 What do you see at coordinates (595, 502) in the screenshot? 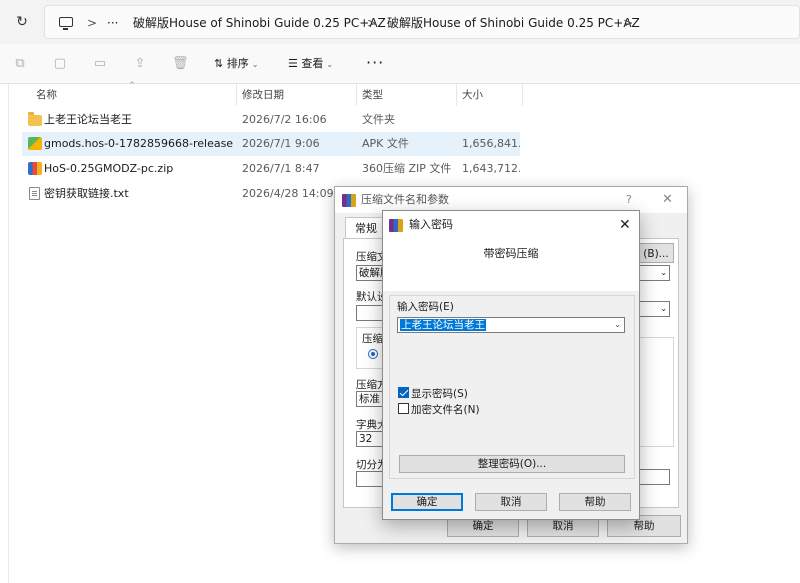
I see `password-help-button: 帮助` at bounding box center [595, 502].